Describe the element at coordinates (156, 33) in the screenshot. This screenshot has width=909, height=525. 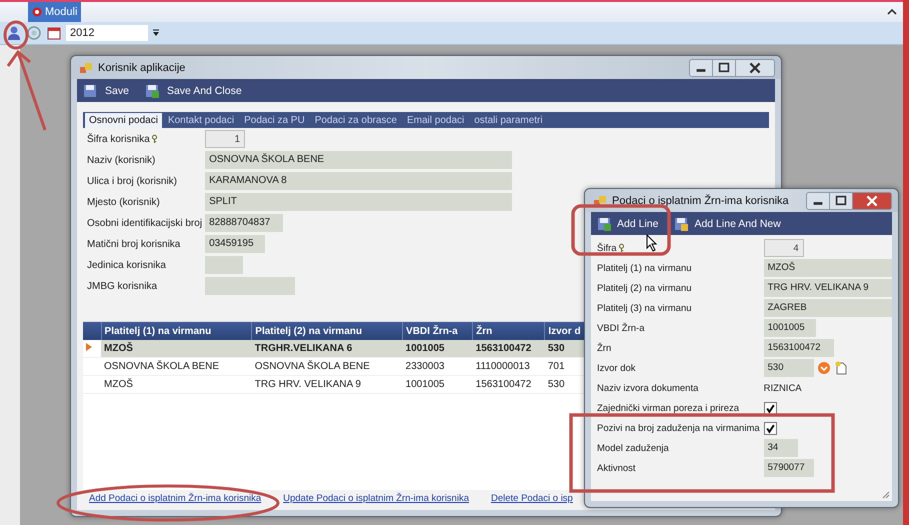
I see `dropdown-icon` at that location.